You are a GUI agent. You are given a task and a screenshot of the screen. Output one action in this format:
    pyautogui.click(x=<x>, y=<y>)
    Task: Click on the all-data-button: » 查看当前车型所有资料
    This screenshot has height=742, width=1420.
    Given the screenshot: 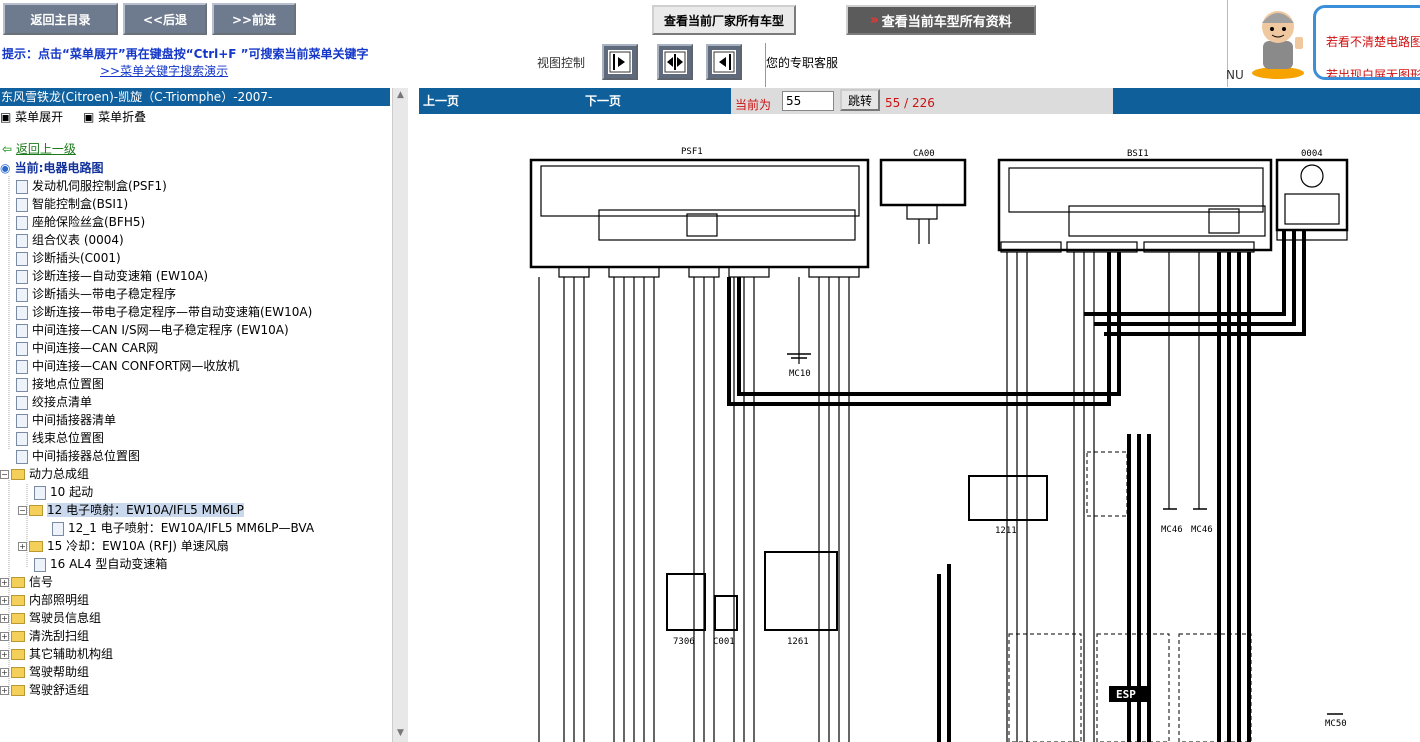 What is the action you would take?
    pyautogui.click(x=941, y=20)
    